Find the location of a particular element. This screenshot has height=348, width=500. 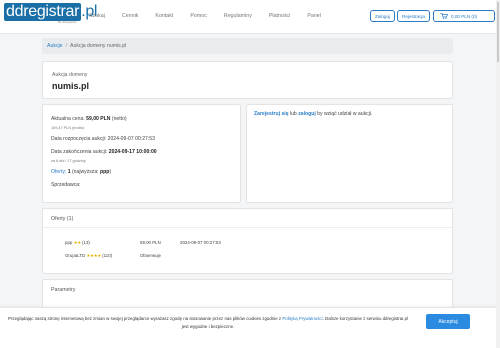

parameters-title: Parametry is located at coordinates (63, 290).